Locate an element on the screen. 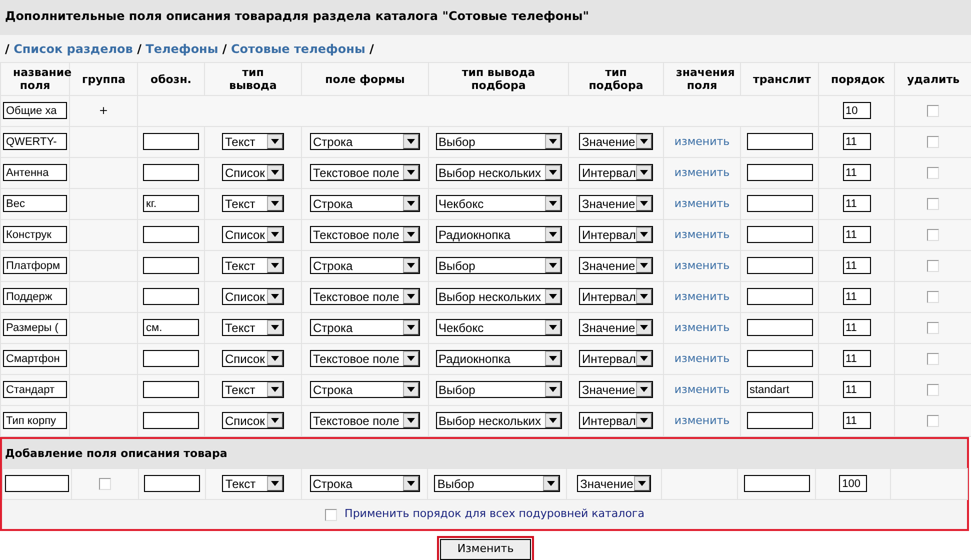 This screenshot has width=971, height=560. group-name-field: Общие ха is located at coordinates (35, 111).